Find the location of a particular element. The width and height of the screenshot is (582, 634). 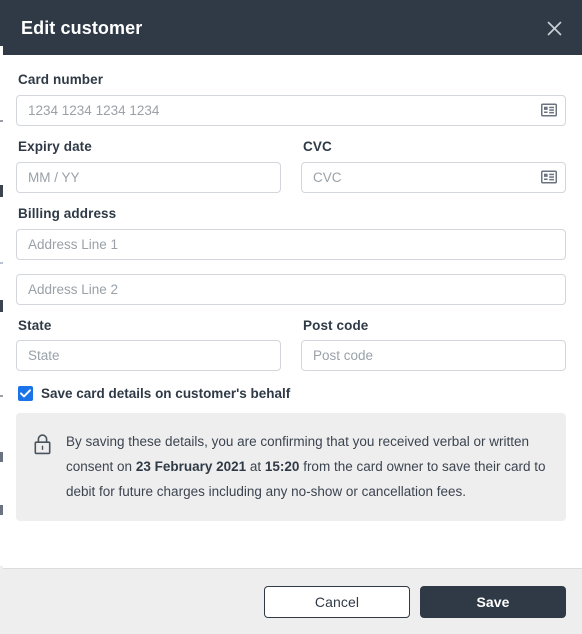

post-code-field is located at coordinates (433, 356).